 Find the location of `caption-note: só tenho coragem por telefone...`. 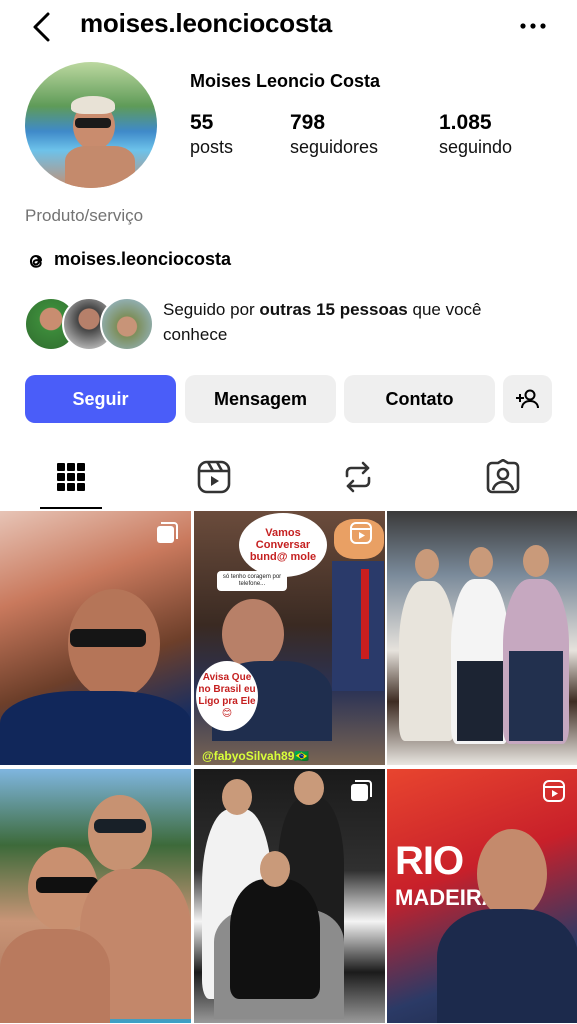

caption-note: só tenho coragem por telefone... is located at coordinates (252, 581).